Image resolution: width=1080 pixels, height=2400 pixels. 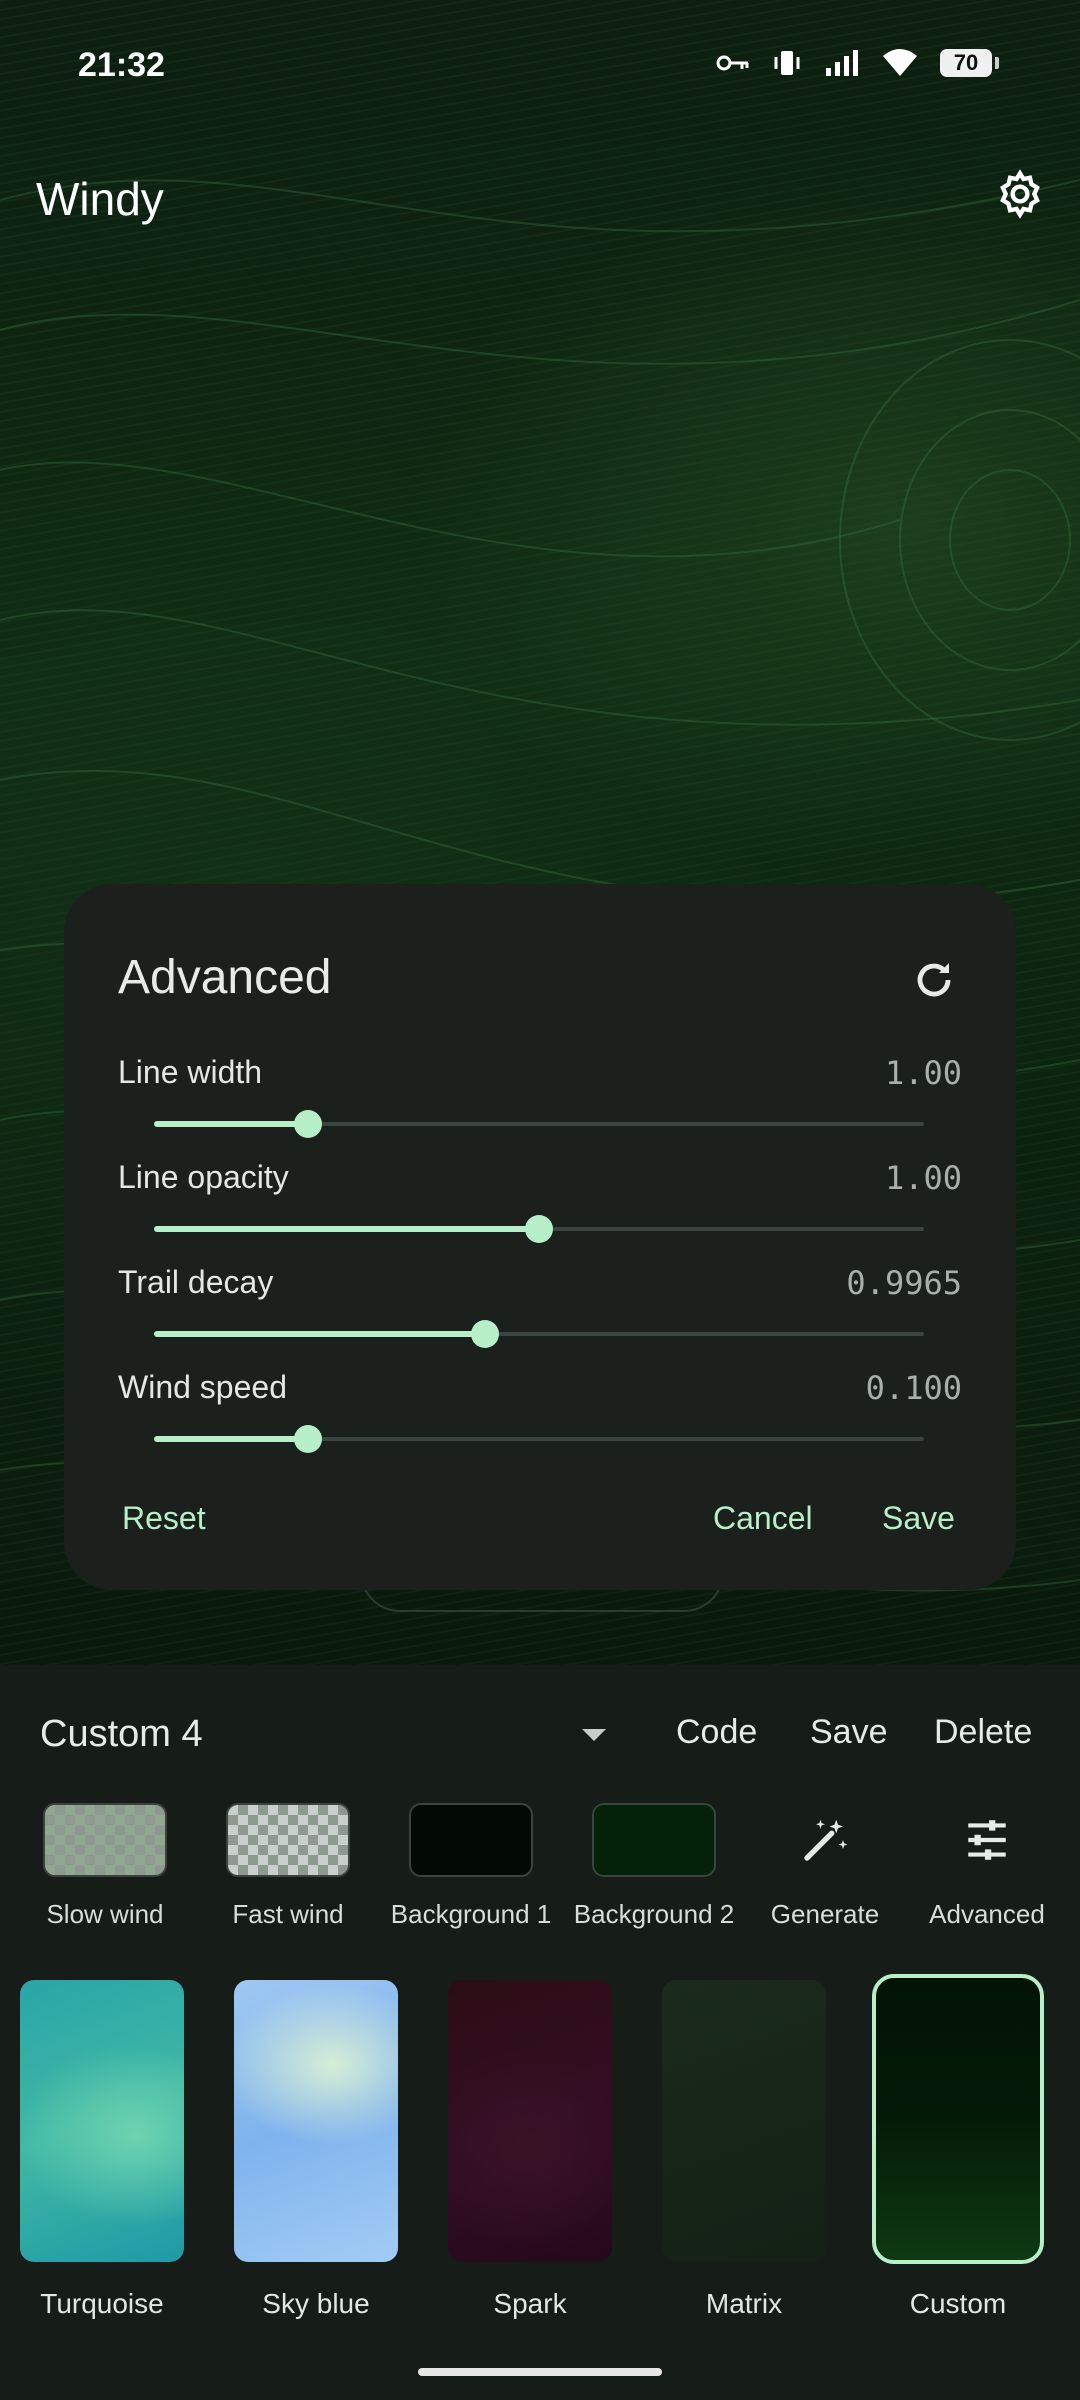 What do you see at coordinates (121, 1734) in the screenshot?
I see `preset-dropdown: Custom 4` at bounding box center [121, 1734].